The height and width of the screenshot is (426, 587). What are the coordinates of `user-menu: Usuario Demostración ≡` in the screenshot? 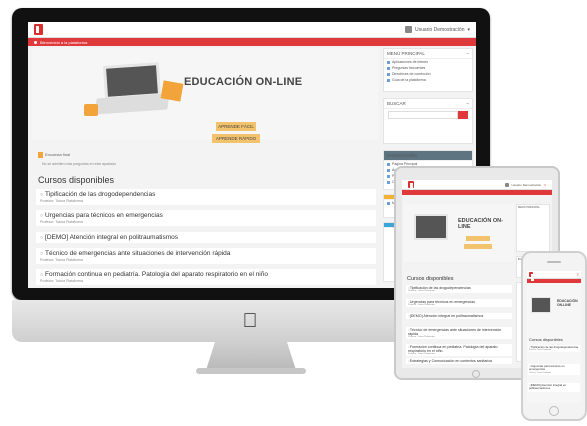 It's located at (525, 184).